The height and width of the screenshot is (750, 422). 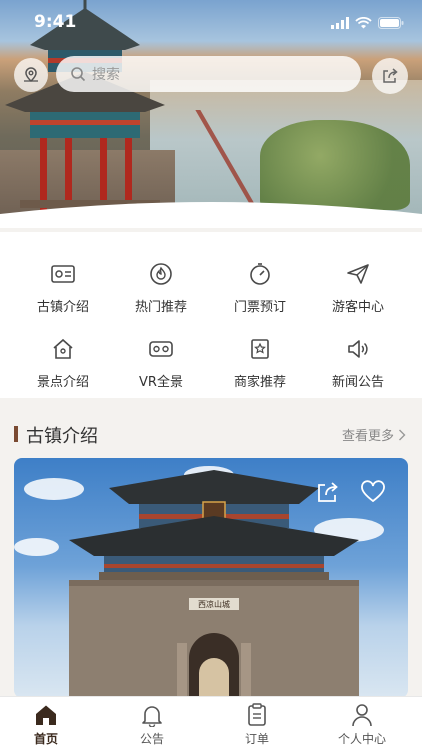 I want to click on grid-item-scenic-intro: 景点介绍, so click(x=63, y=362).